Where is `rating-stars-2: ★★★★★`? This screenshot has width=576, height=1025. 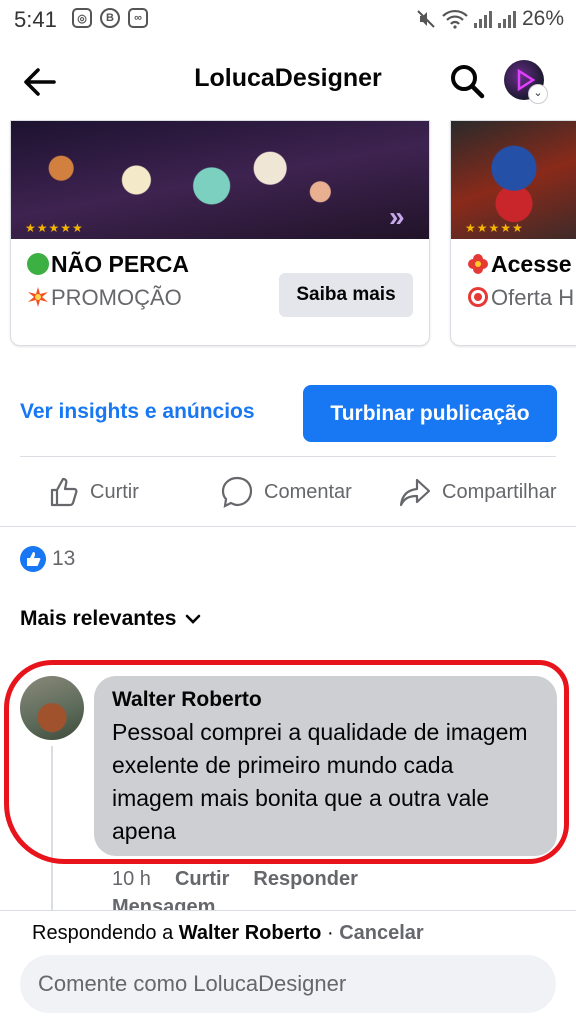 rating-stars-2: ★★★★★ is located at coordinates (494, 228).